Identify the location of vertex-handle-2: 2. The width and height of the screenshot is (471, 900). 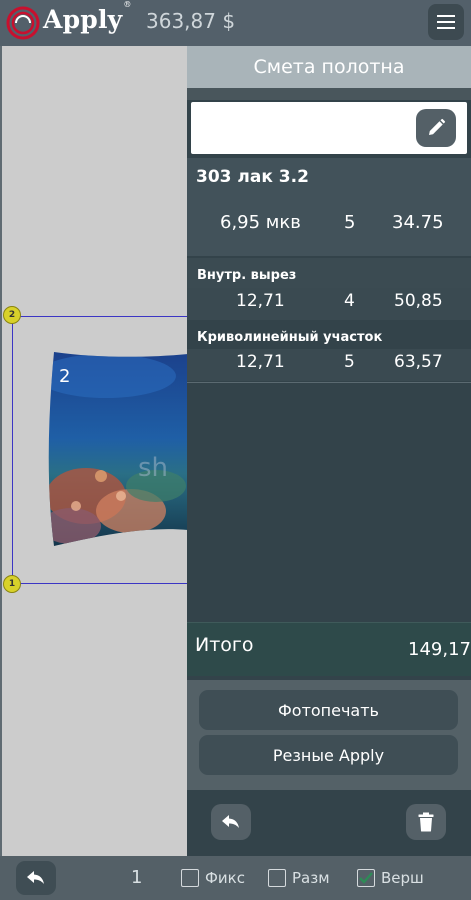
(12, 315).